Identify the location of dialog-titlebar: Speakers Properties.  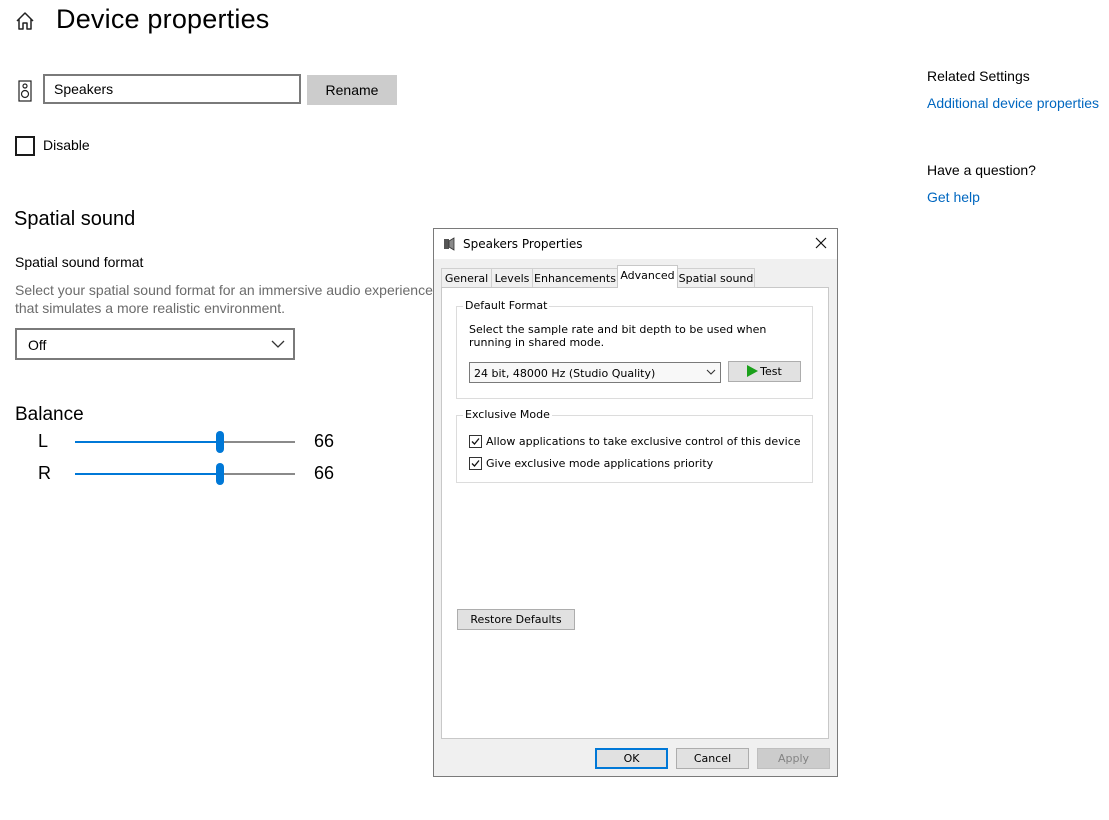
(635, 244).